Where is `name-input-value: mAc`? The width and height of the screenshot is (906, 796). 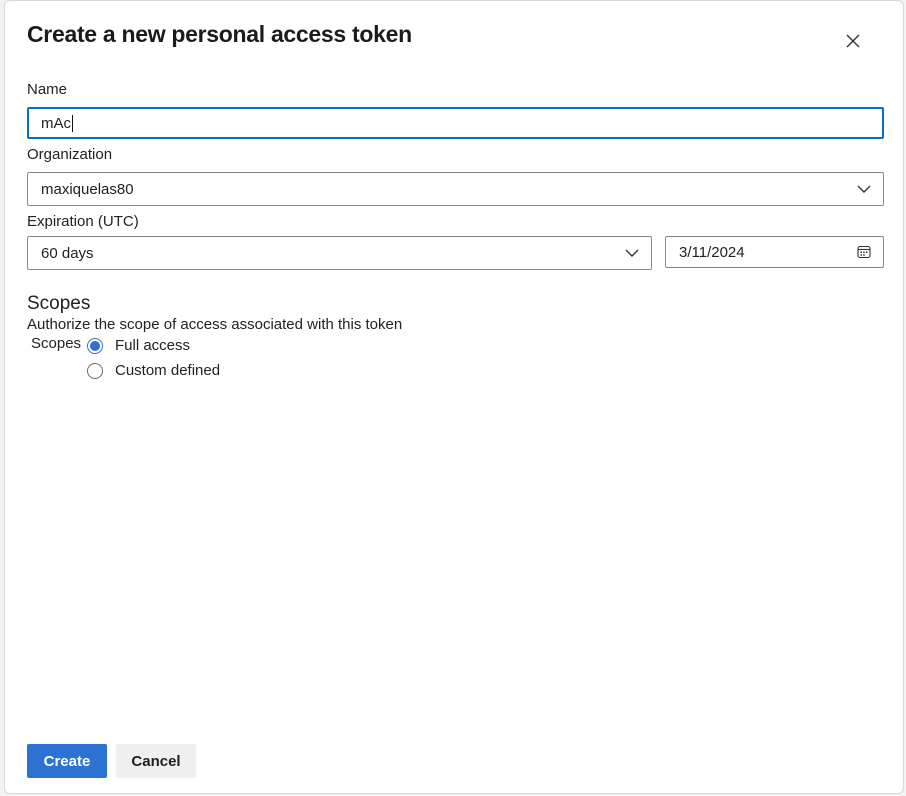
name-input-value: mAc is located at coordinates (56, 123).